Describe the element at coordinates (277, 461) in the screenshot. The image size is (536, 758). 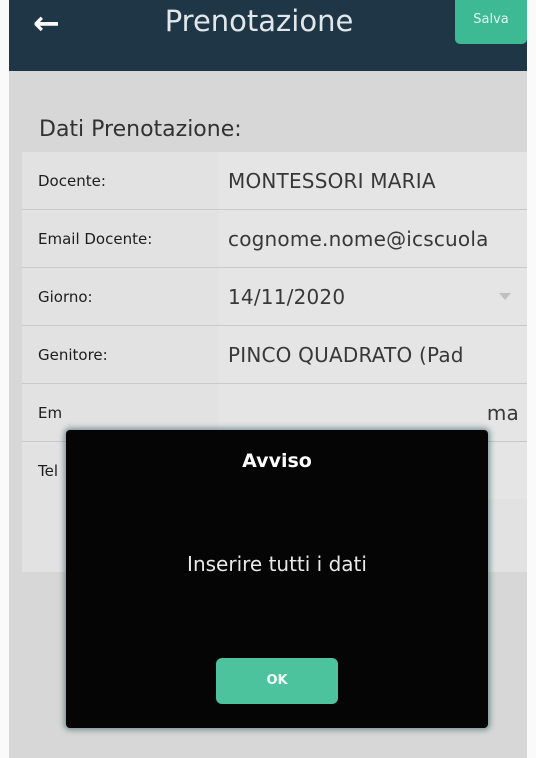
I see `dialog-title: Avviso` at that location.